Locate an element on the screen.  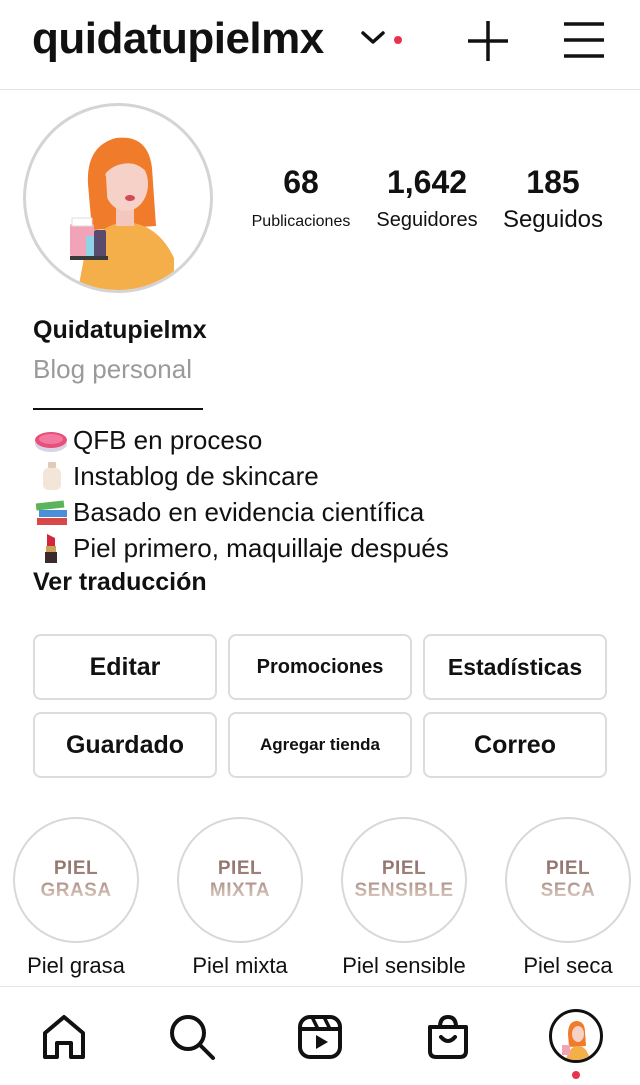
home-icon is located at coordinates (64, 1037).